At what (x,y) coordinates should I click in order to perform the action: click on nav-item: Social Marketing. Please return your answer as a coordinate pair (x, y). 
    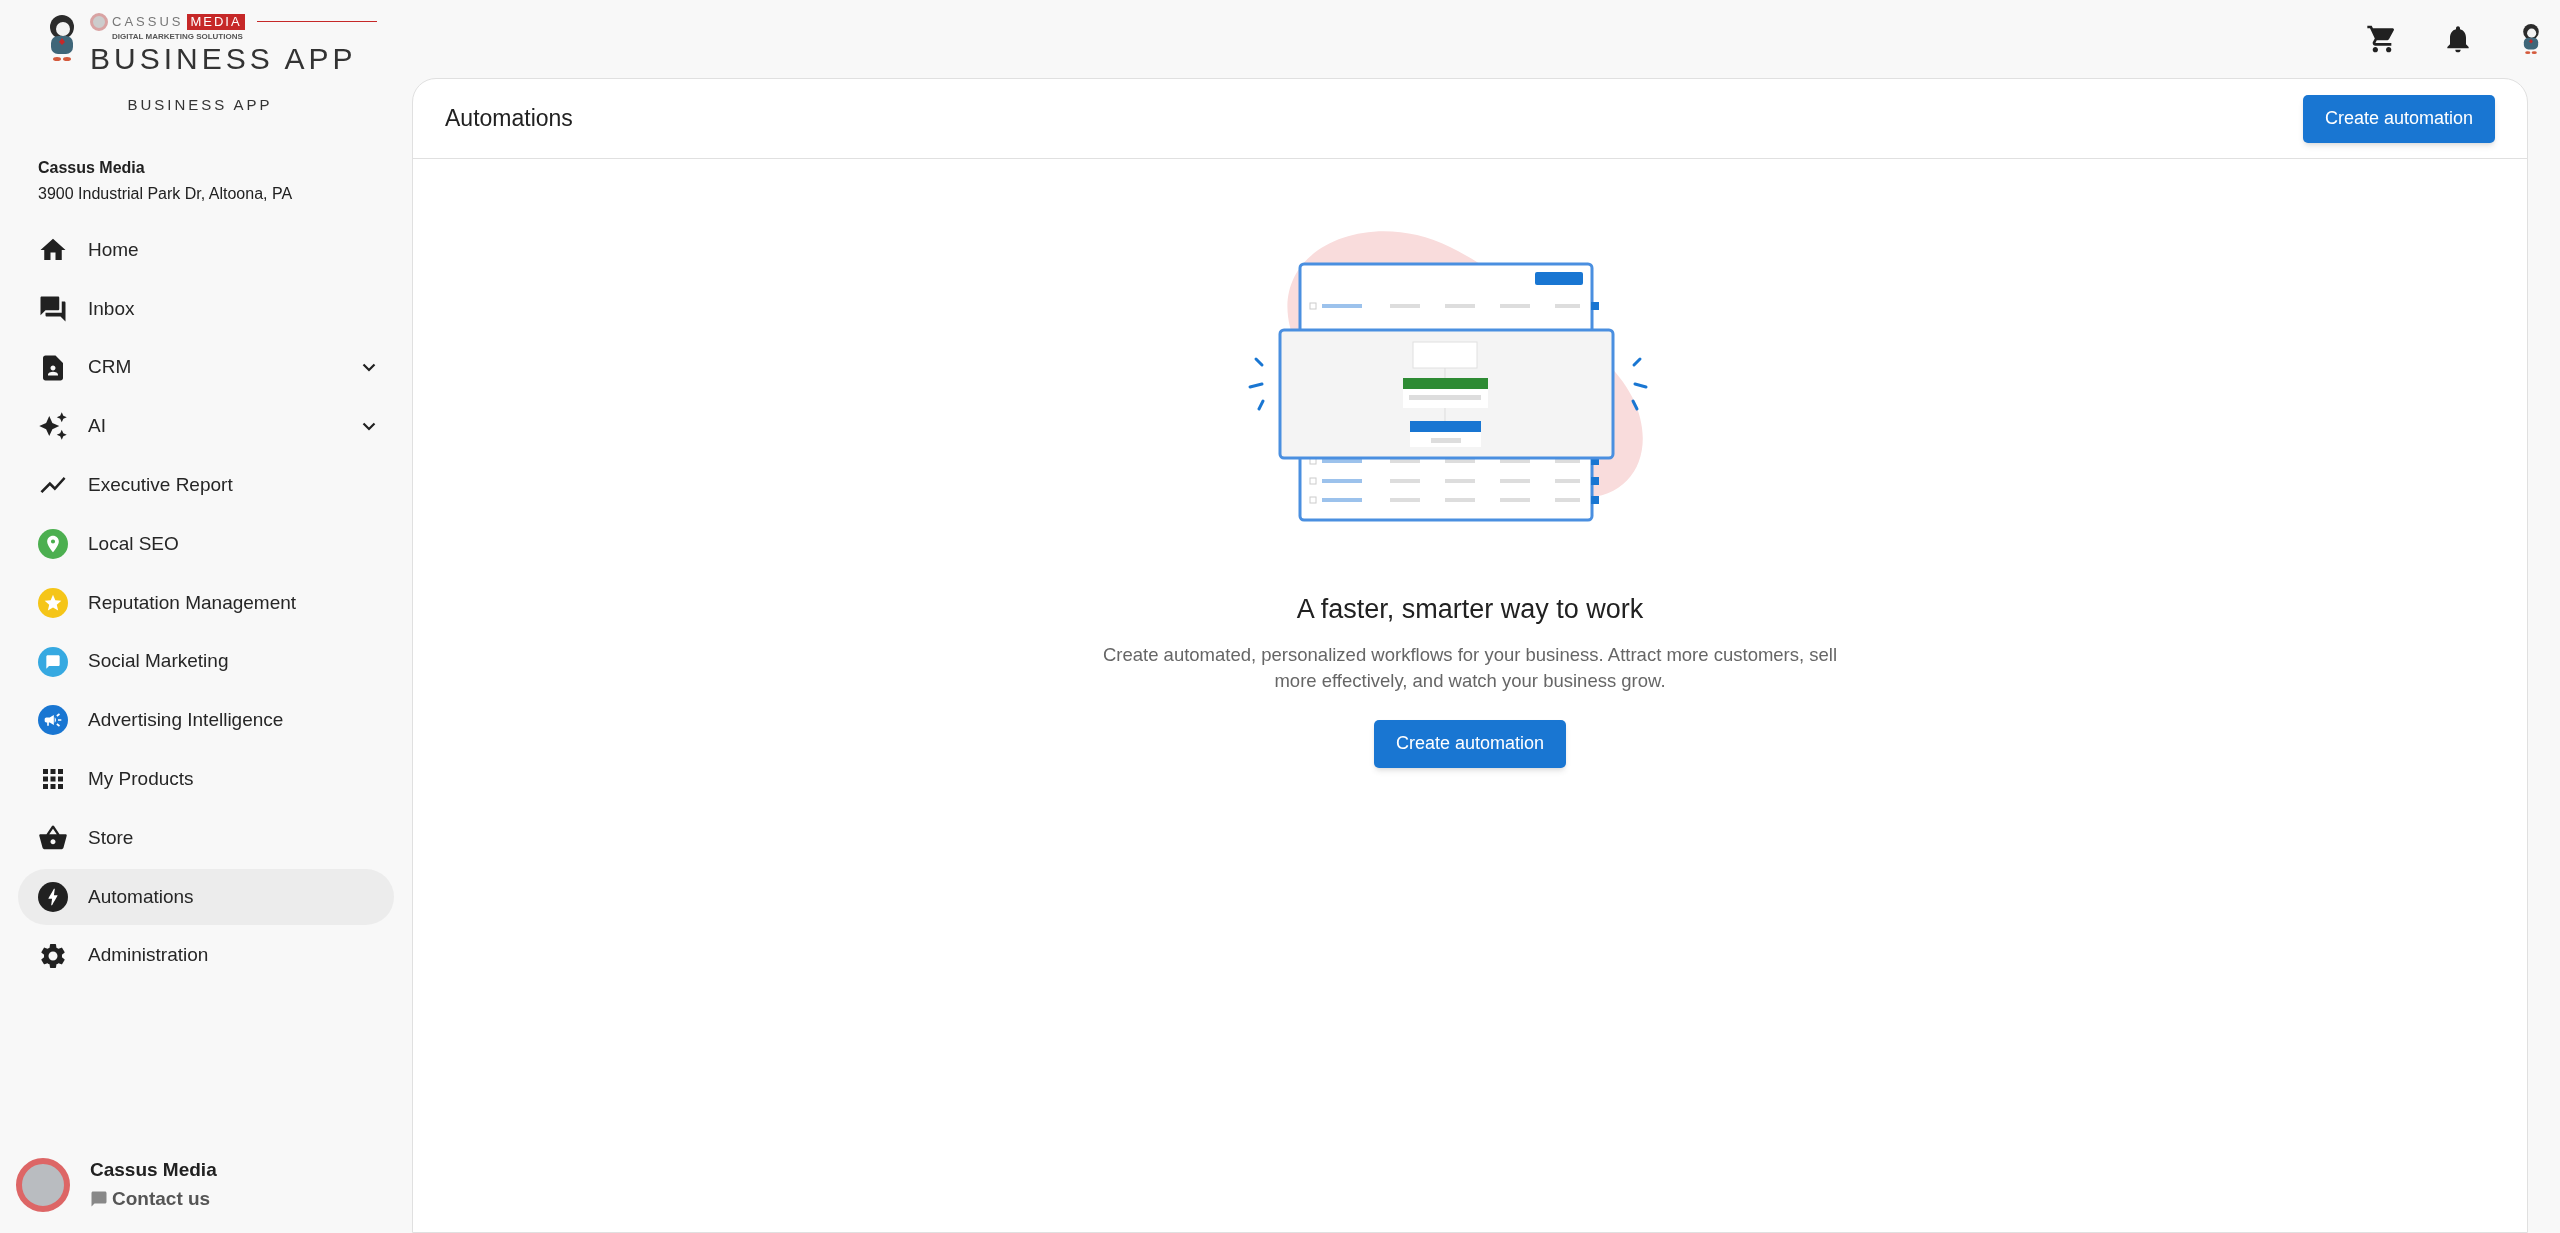
    Looking at the image, I should click on (206, 661).